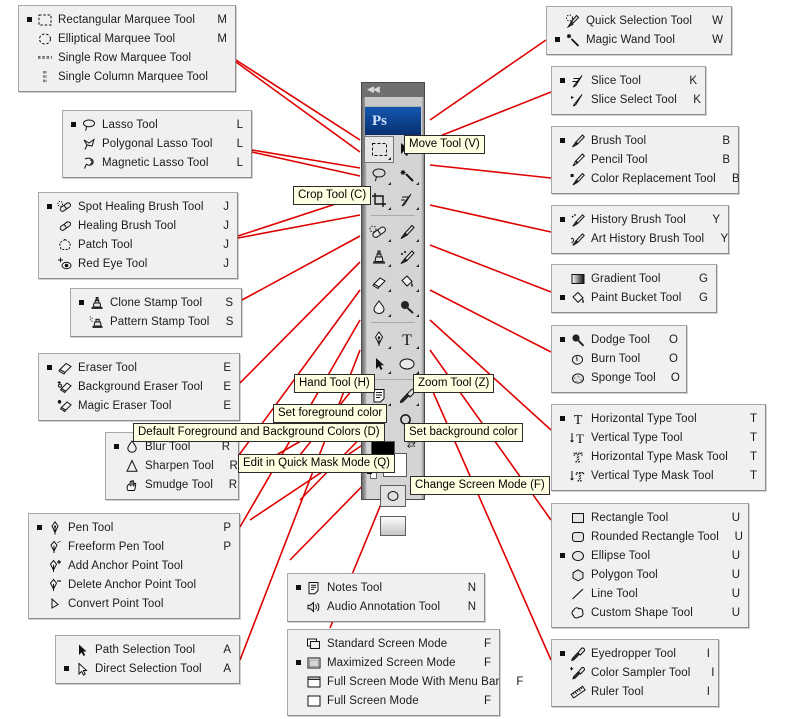  What do you see at coordinates (157, 124) in the screenshot?
I see `menu-item: Lasso Tool L` at bounding box center [157, 124].